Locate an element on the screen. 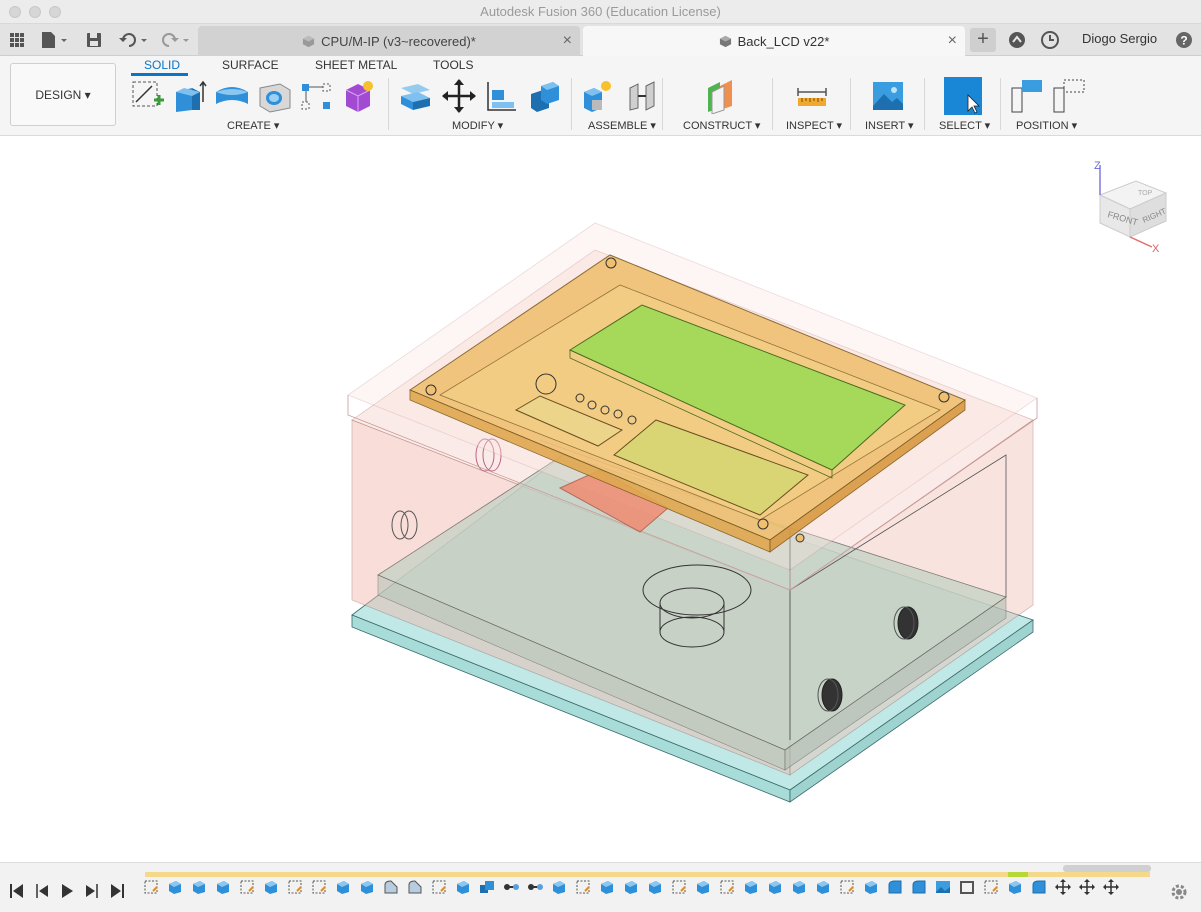 The height and width of the screenshot is (912, 1201). redo-icon is located at coordinates (176, 40).